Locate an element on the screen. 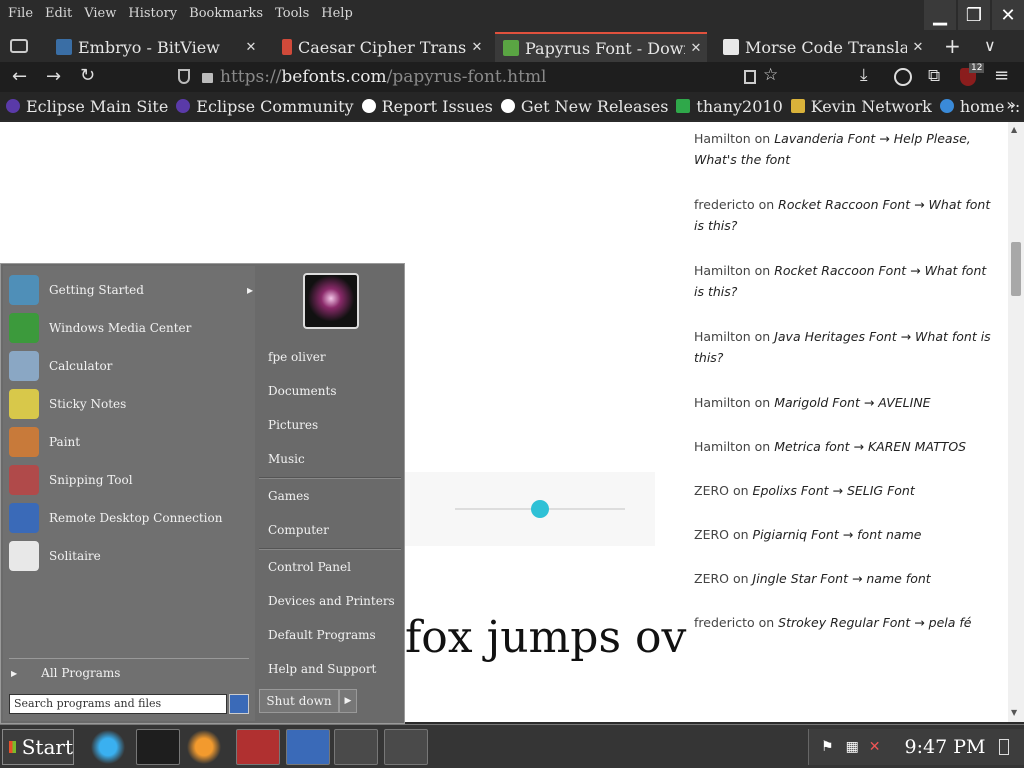 Image resolution: width=1024 pixels, height=768 pixels. extensions-icon: ⧉ is located at coordinates (934, 76).